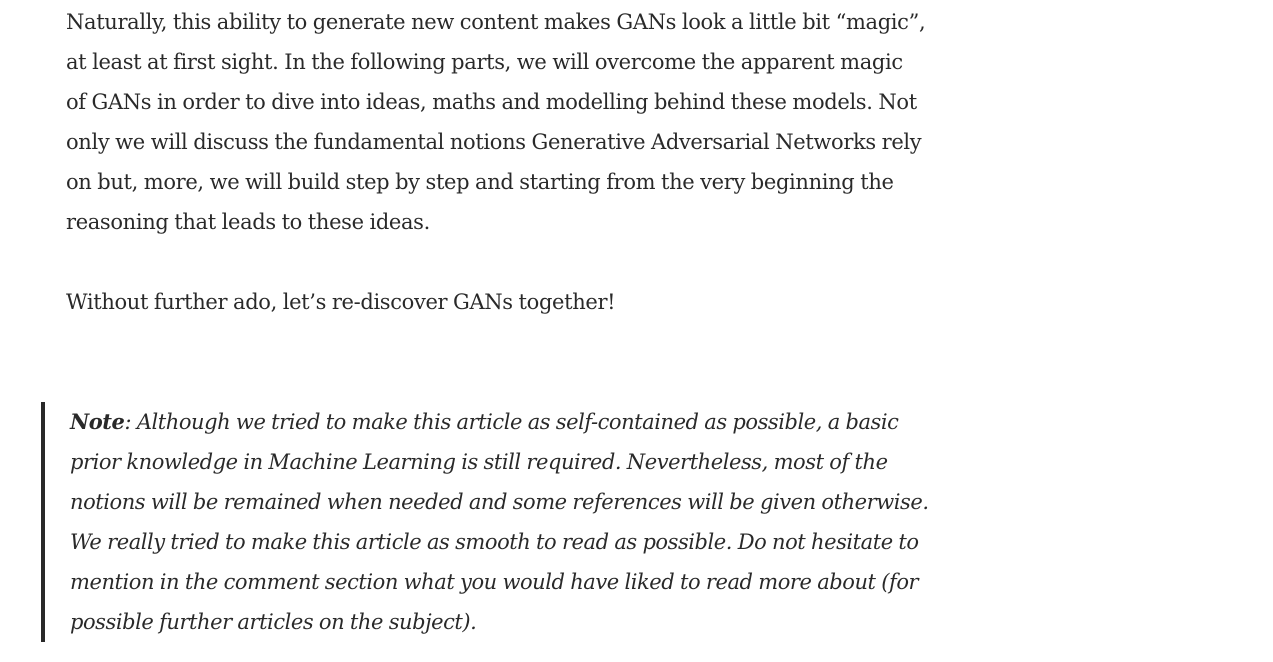  Describe the element at coordinates (97, 421) in the screenshot. I see `note-label: Note` at that location.